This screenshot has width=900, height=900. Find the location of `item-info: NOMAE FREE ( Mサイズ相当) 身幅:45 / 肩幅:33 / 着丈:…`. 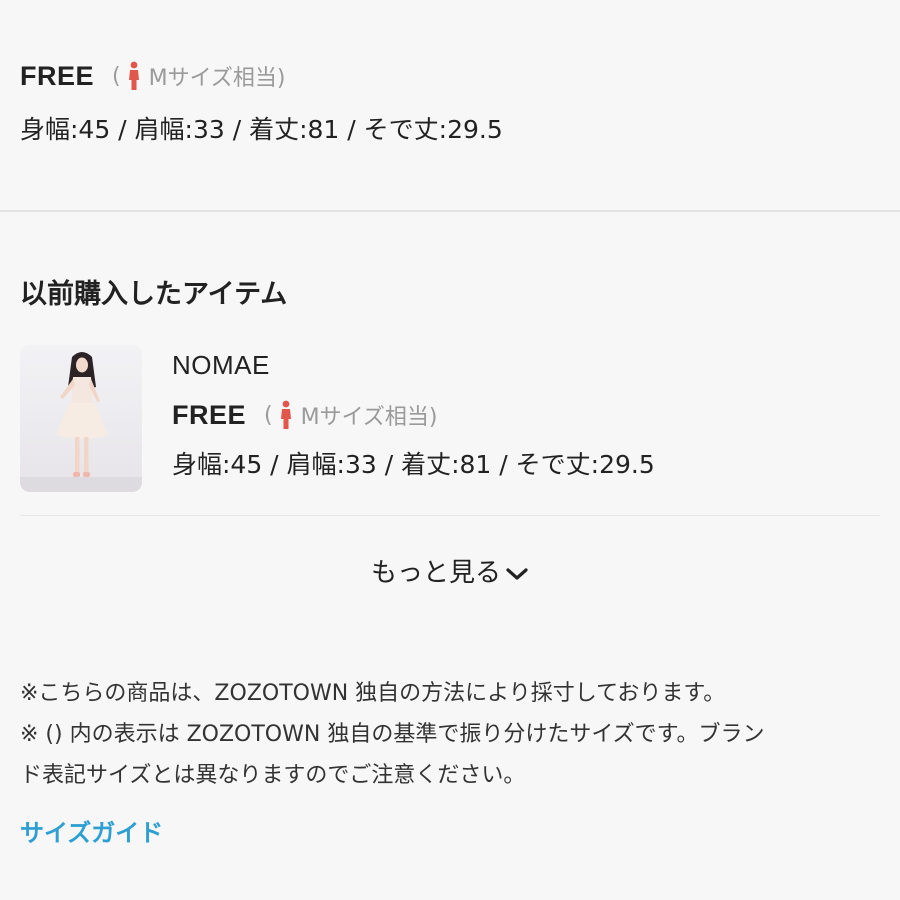

item-info: NOMAE FREE ( Mサイズ相当) 身幅:45 / 肩幅:33 / 着丈:… is located at coordinates (413, 413).